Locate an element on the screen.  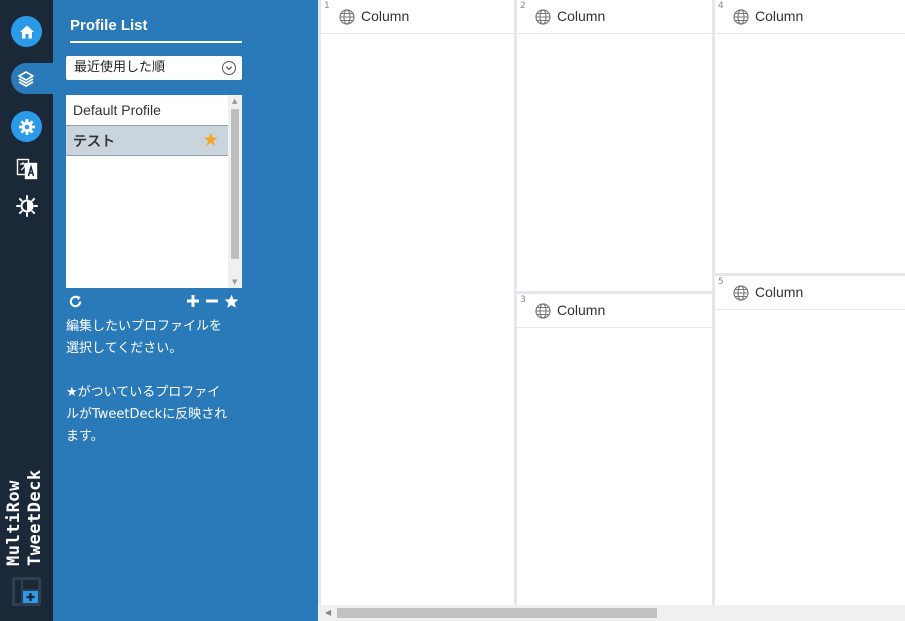
app-title-line2: TweetDeck is located at coordinates (35, 517).